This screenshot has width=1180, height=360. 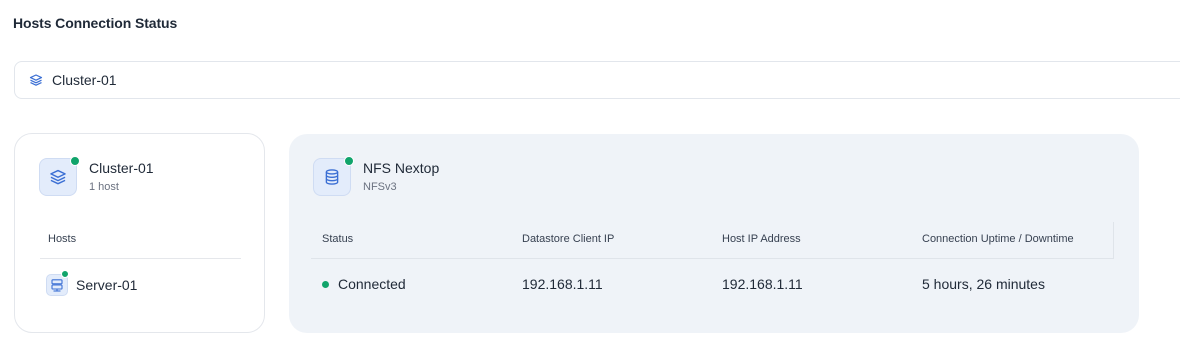 I want to click on datastore-name: NFS Nextop, so click(x=401, y=168).